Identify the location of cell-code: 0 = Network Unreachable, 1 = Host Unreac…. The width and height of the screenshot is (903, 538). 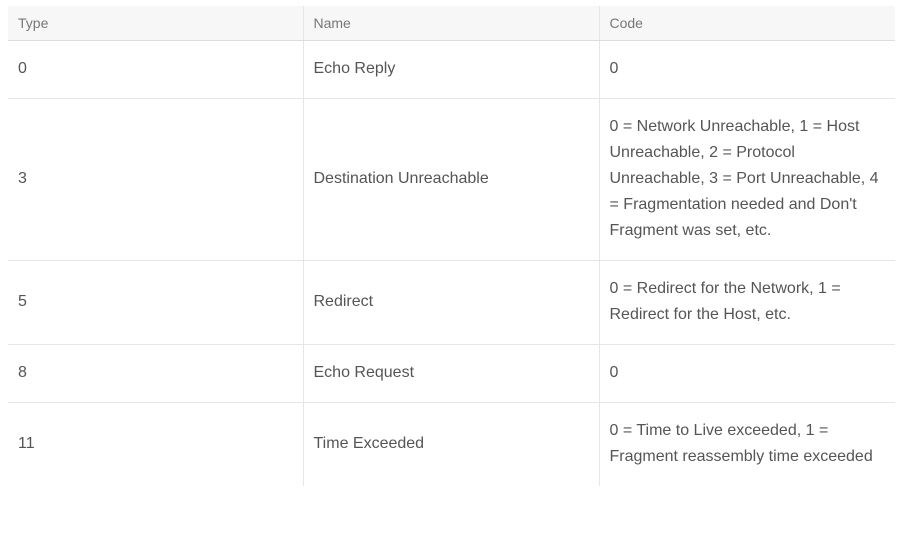
(747, 179).